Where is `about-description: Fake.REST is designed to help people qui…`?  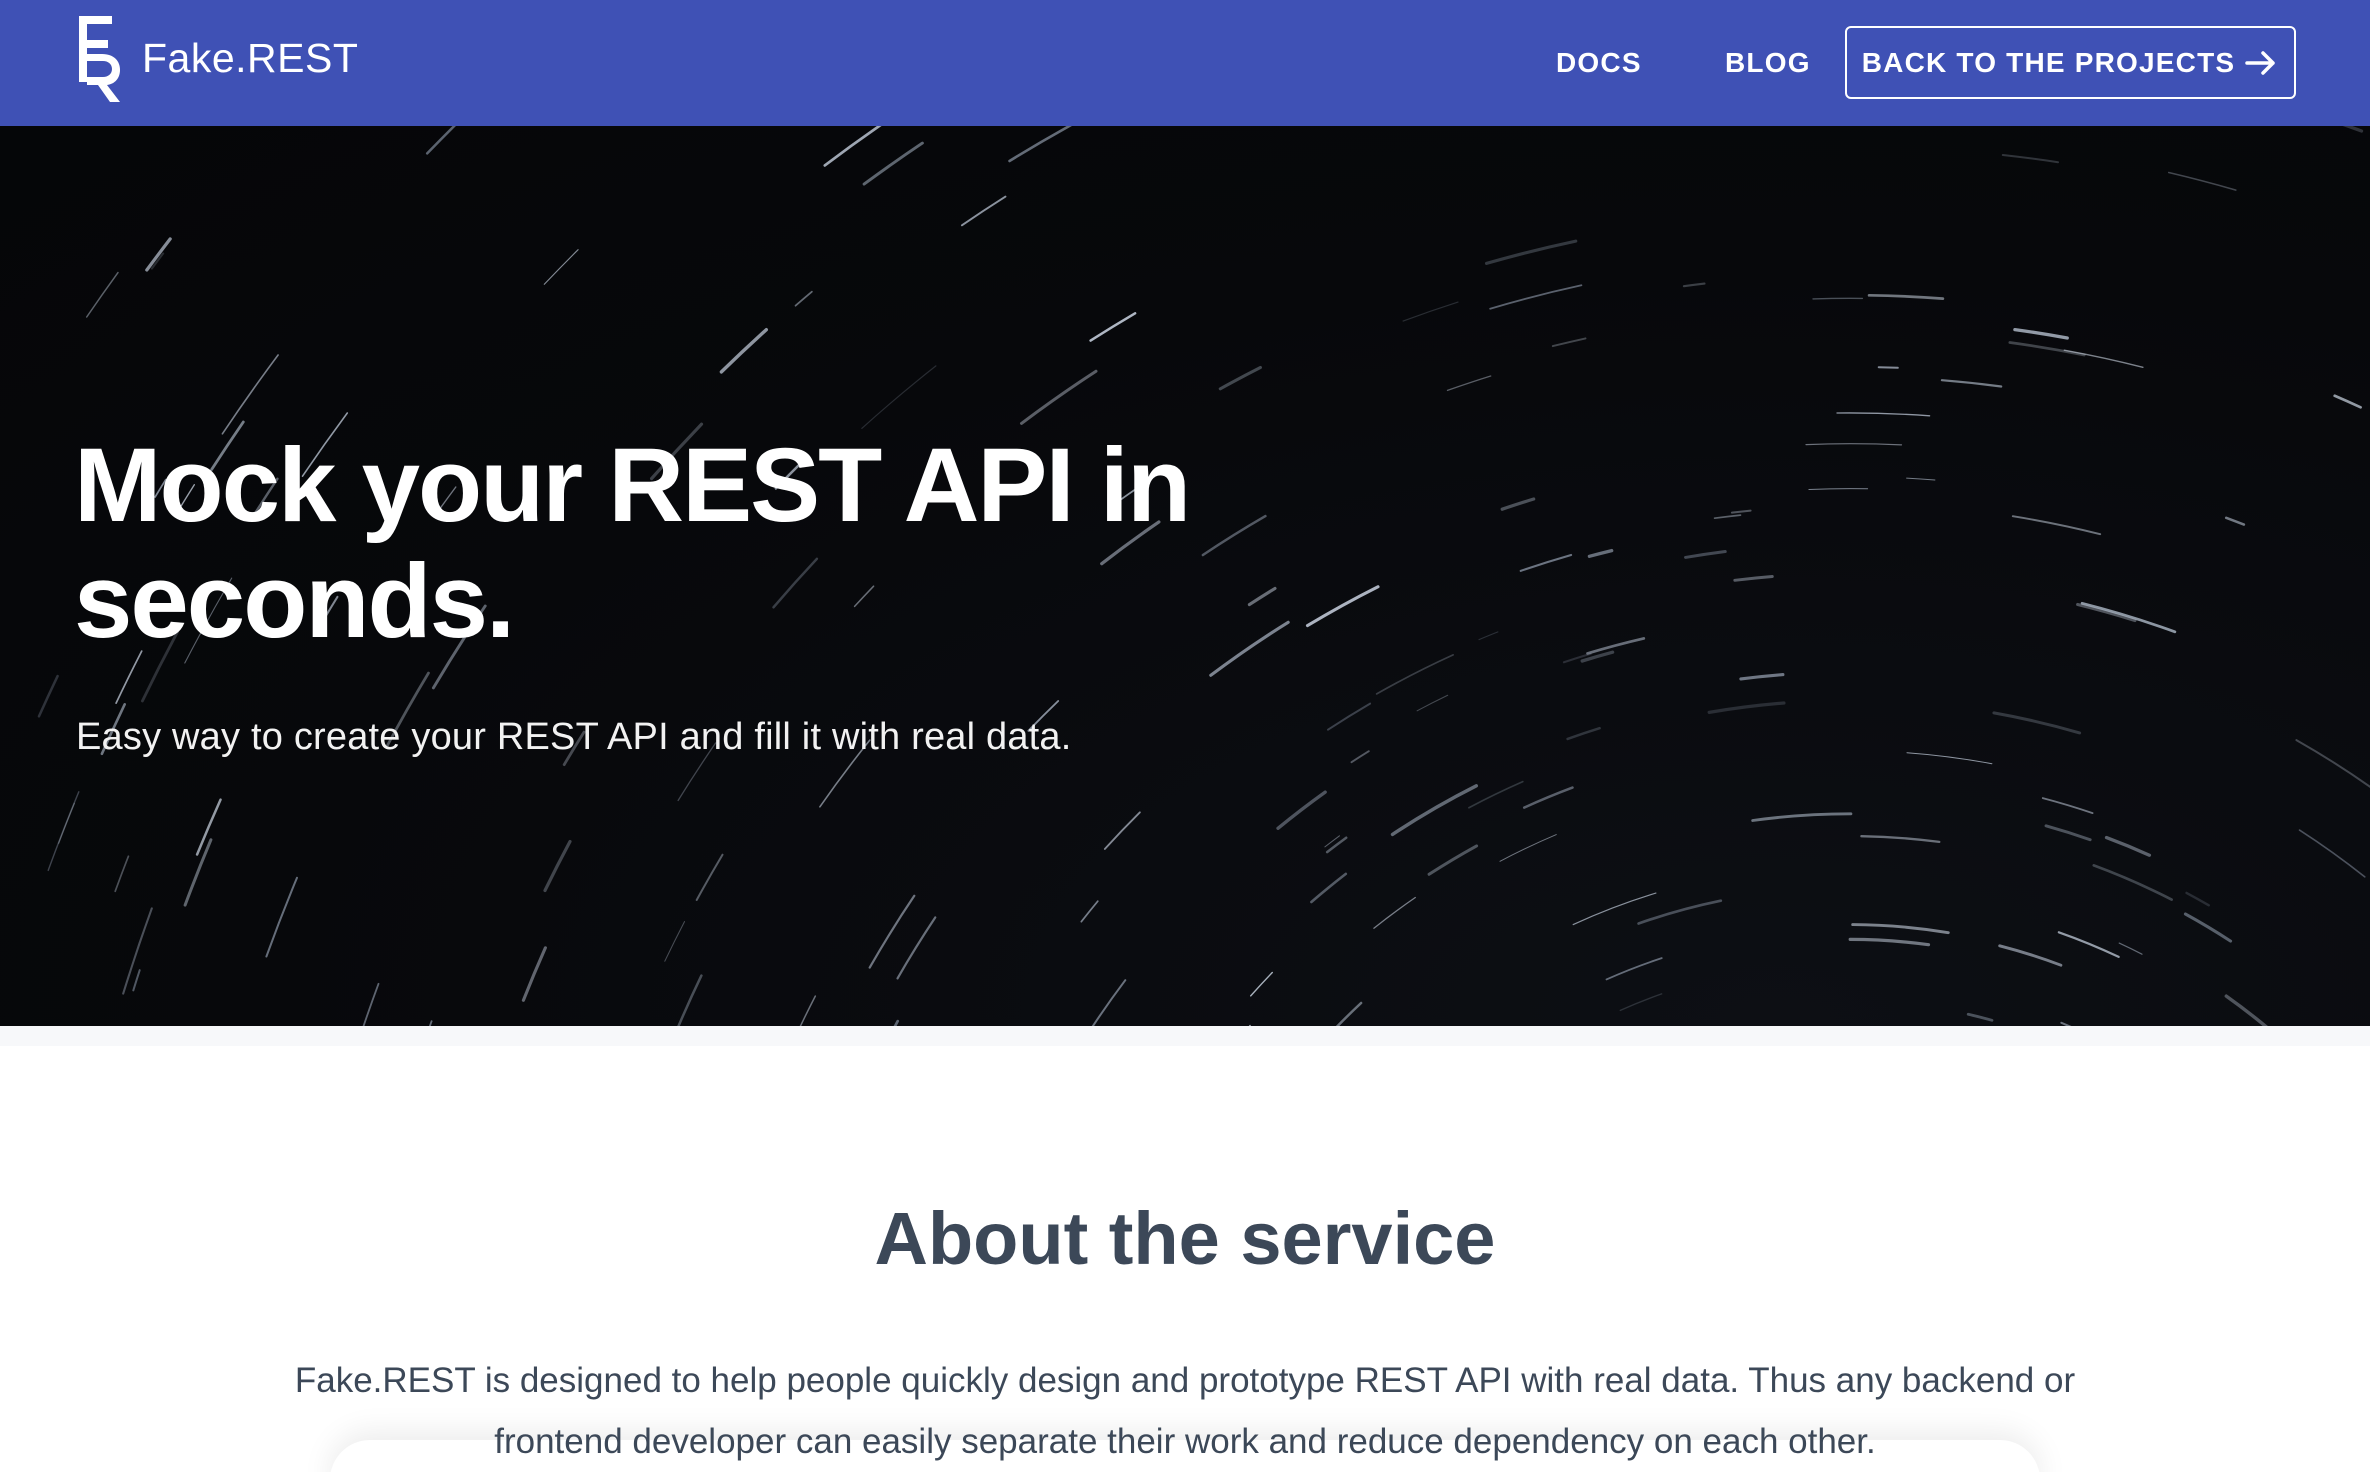
about-description: Fake.REST is designed to help people qui… is located at coordinates (1185, 1411).